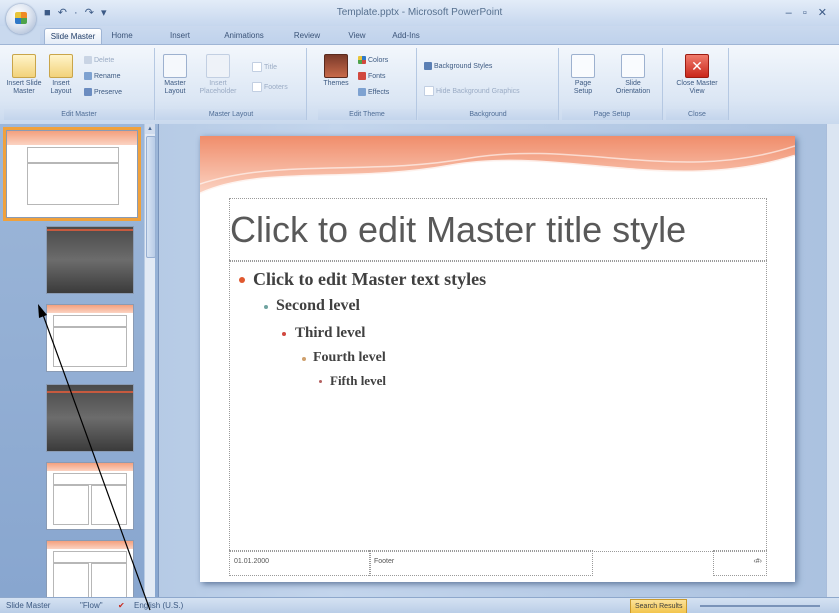  What do you see at coordinates (481, 563) in the screenshot?
I see `footer-placeholder: Footer` at bounding box center [481, 563].